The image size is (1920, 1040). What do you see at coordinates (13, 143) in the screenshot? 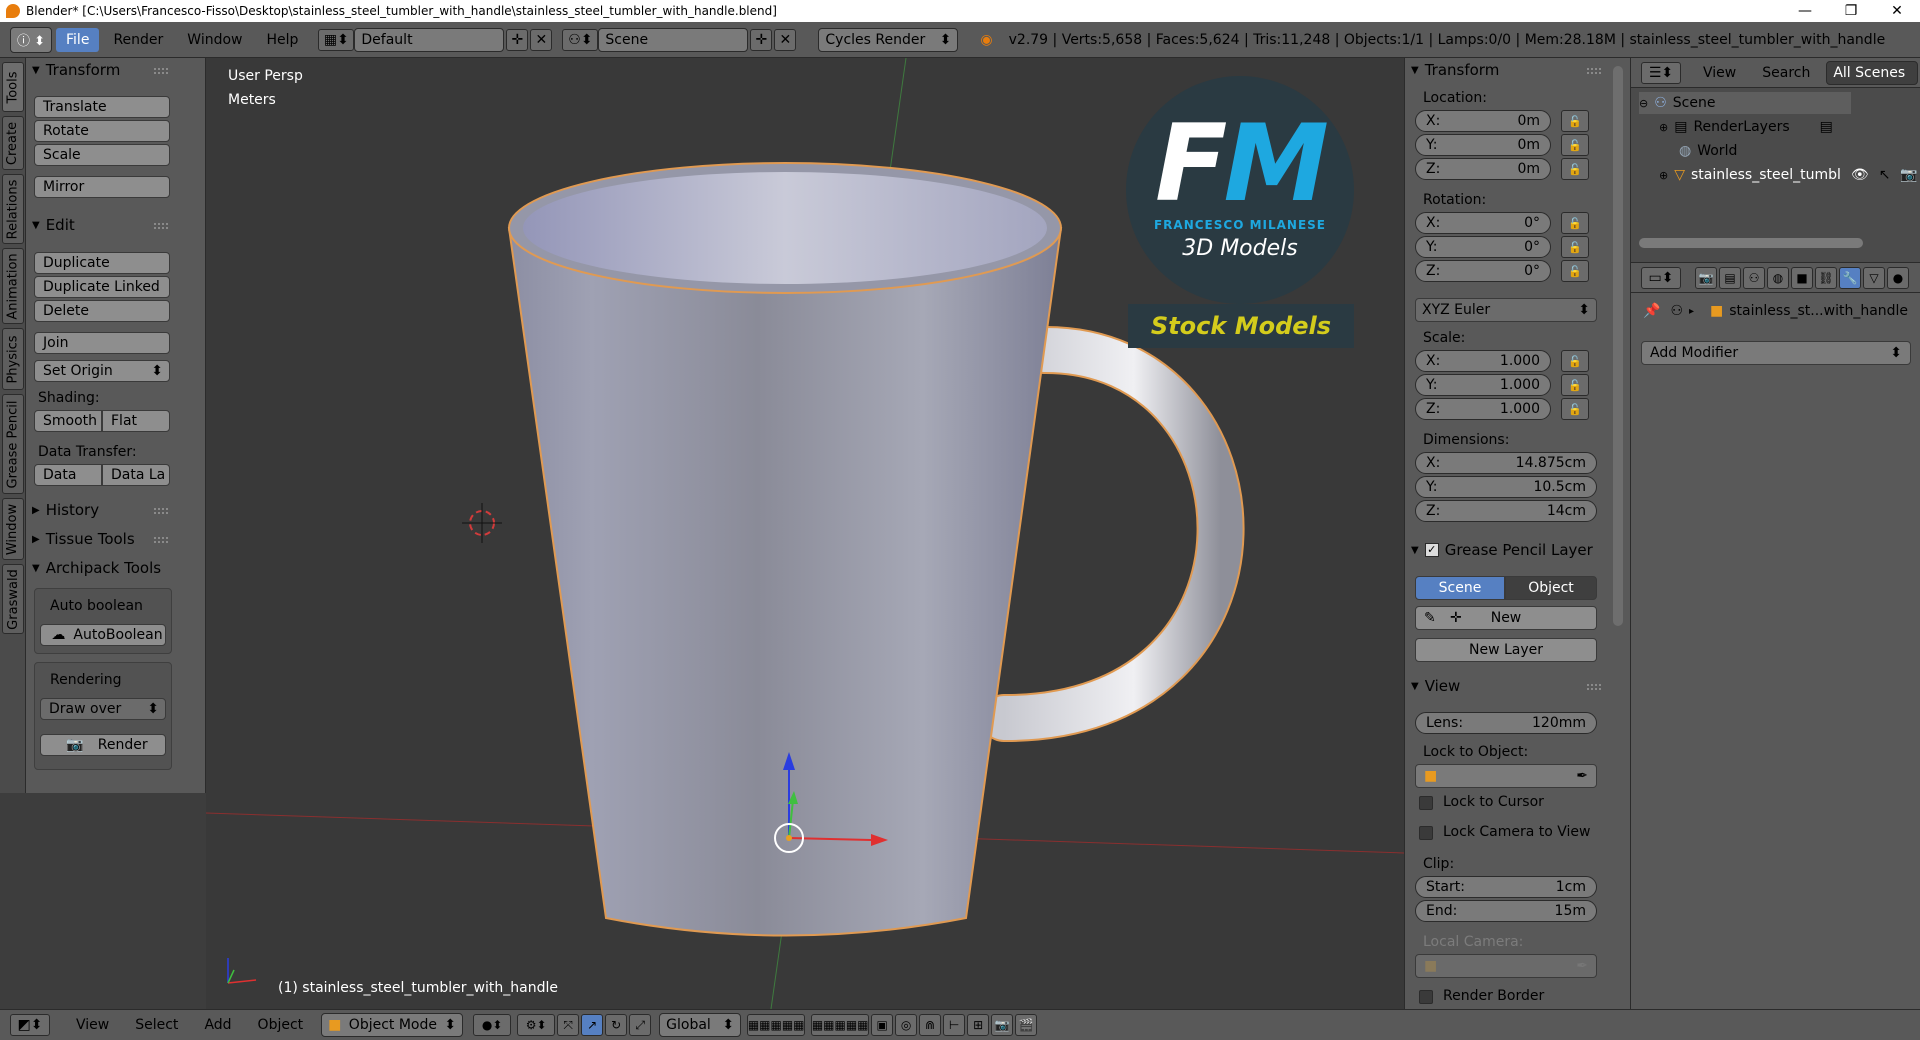
I see `tab-create: Create` at bounding box center [13, 143].